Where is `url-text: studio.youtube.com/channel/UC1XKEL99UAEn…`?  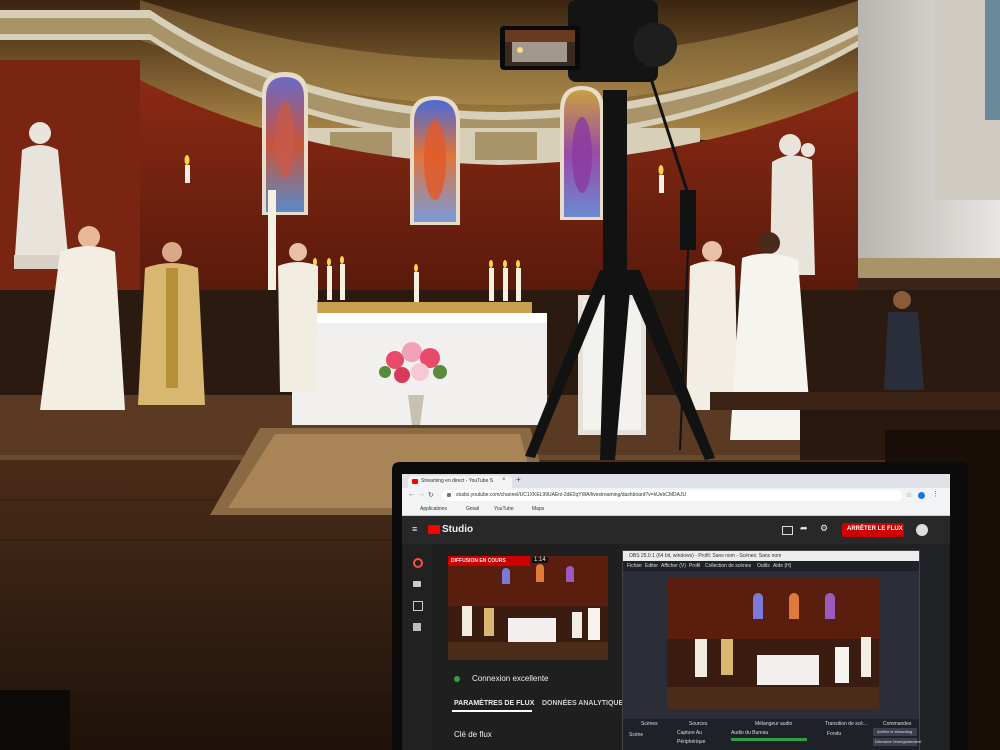 url-text: studio.youtube.com/channel/UC1XKEL99UAEn… is located at coordinates (571, 495).